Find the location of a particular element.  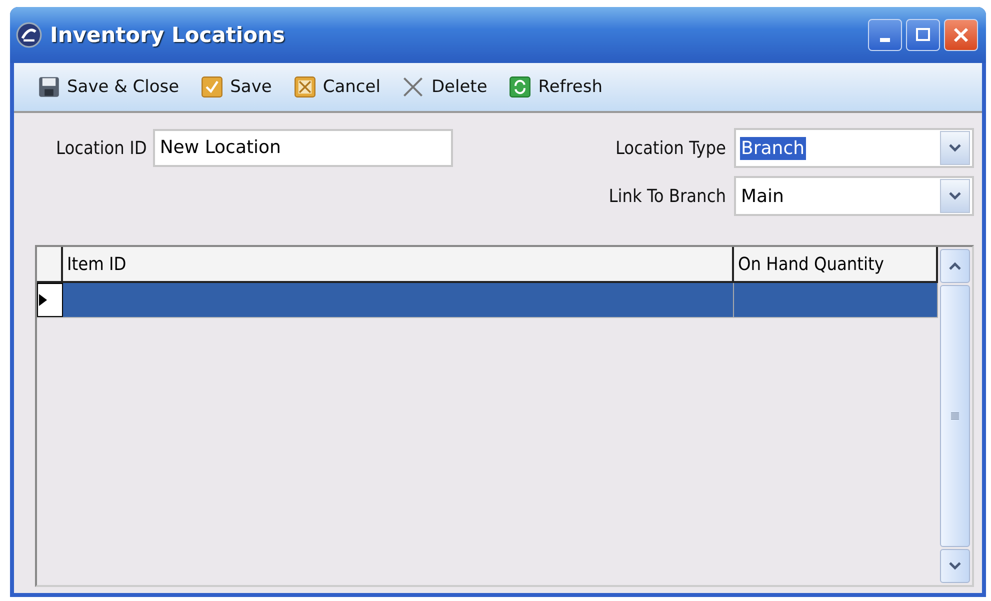

column-header: Item ID is located at coordinates (398, 264).